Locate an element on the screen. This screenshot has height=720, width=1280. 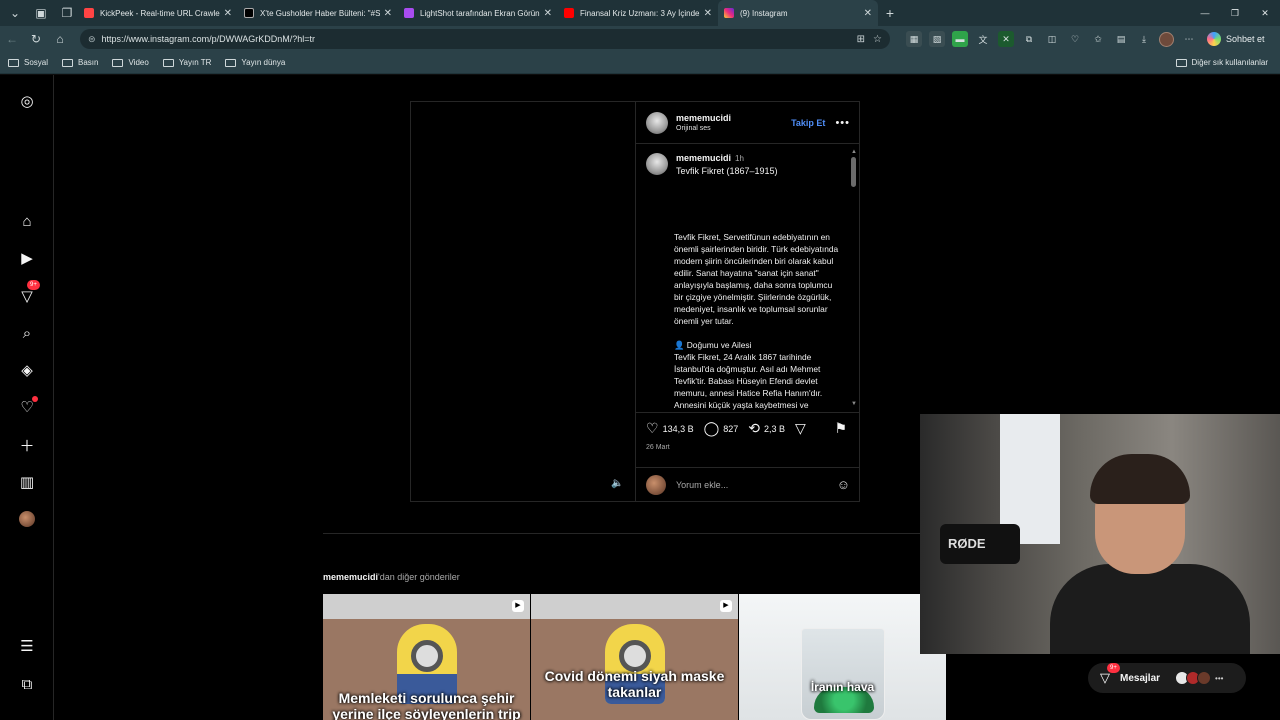
scrollbar-thumb is located at coordinates (853, 172).